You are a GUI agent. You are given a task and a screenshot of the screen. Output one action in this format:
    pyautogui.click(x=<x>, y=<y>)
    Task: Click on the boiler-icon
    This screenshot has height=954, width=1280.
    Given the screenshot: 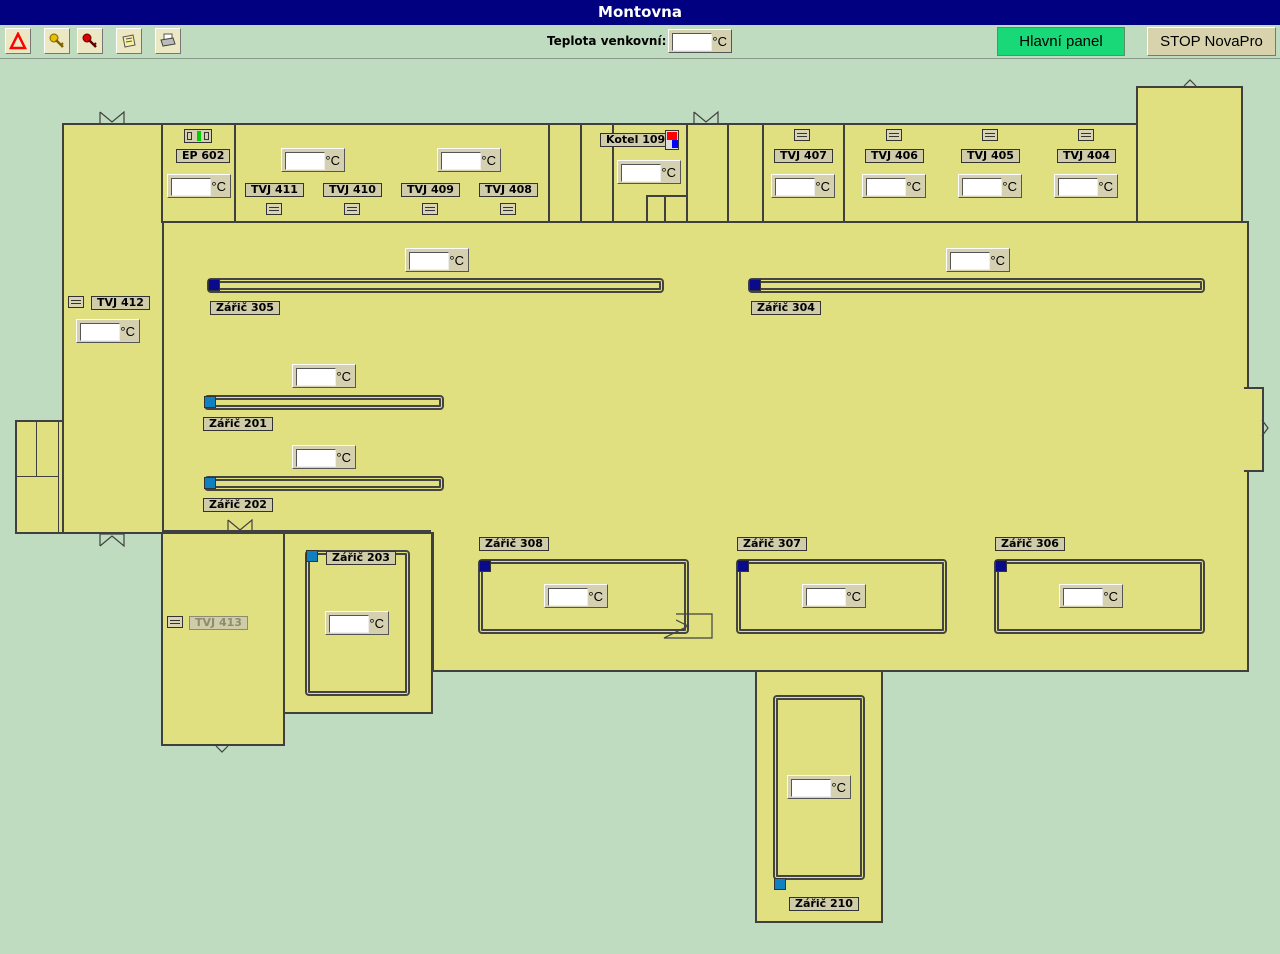 What is the action you would take?
    pyautogui.click(x=672, y=140)
    